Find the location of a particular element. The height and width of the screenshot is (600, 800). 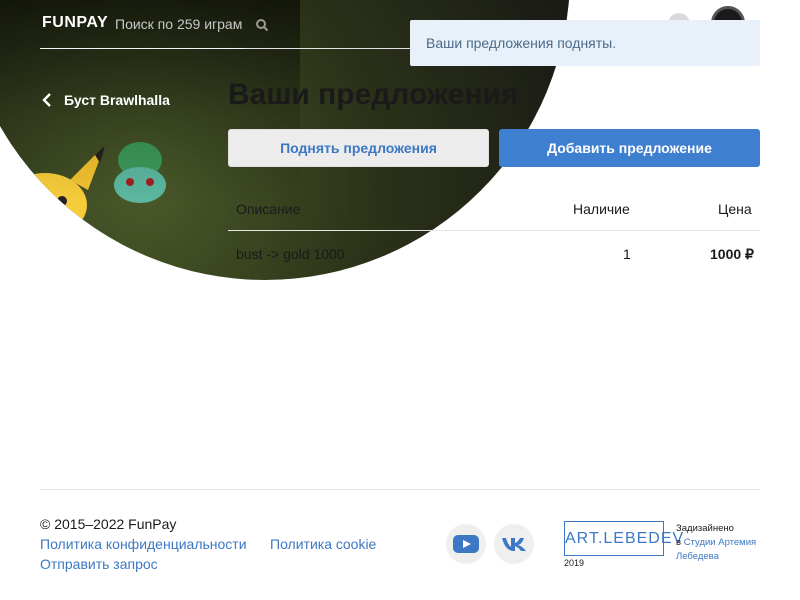

search-input: Поиск по 259 играм is located at coordinates (178, 24).